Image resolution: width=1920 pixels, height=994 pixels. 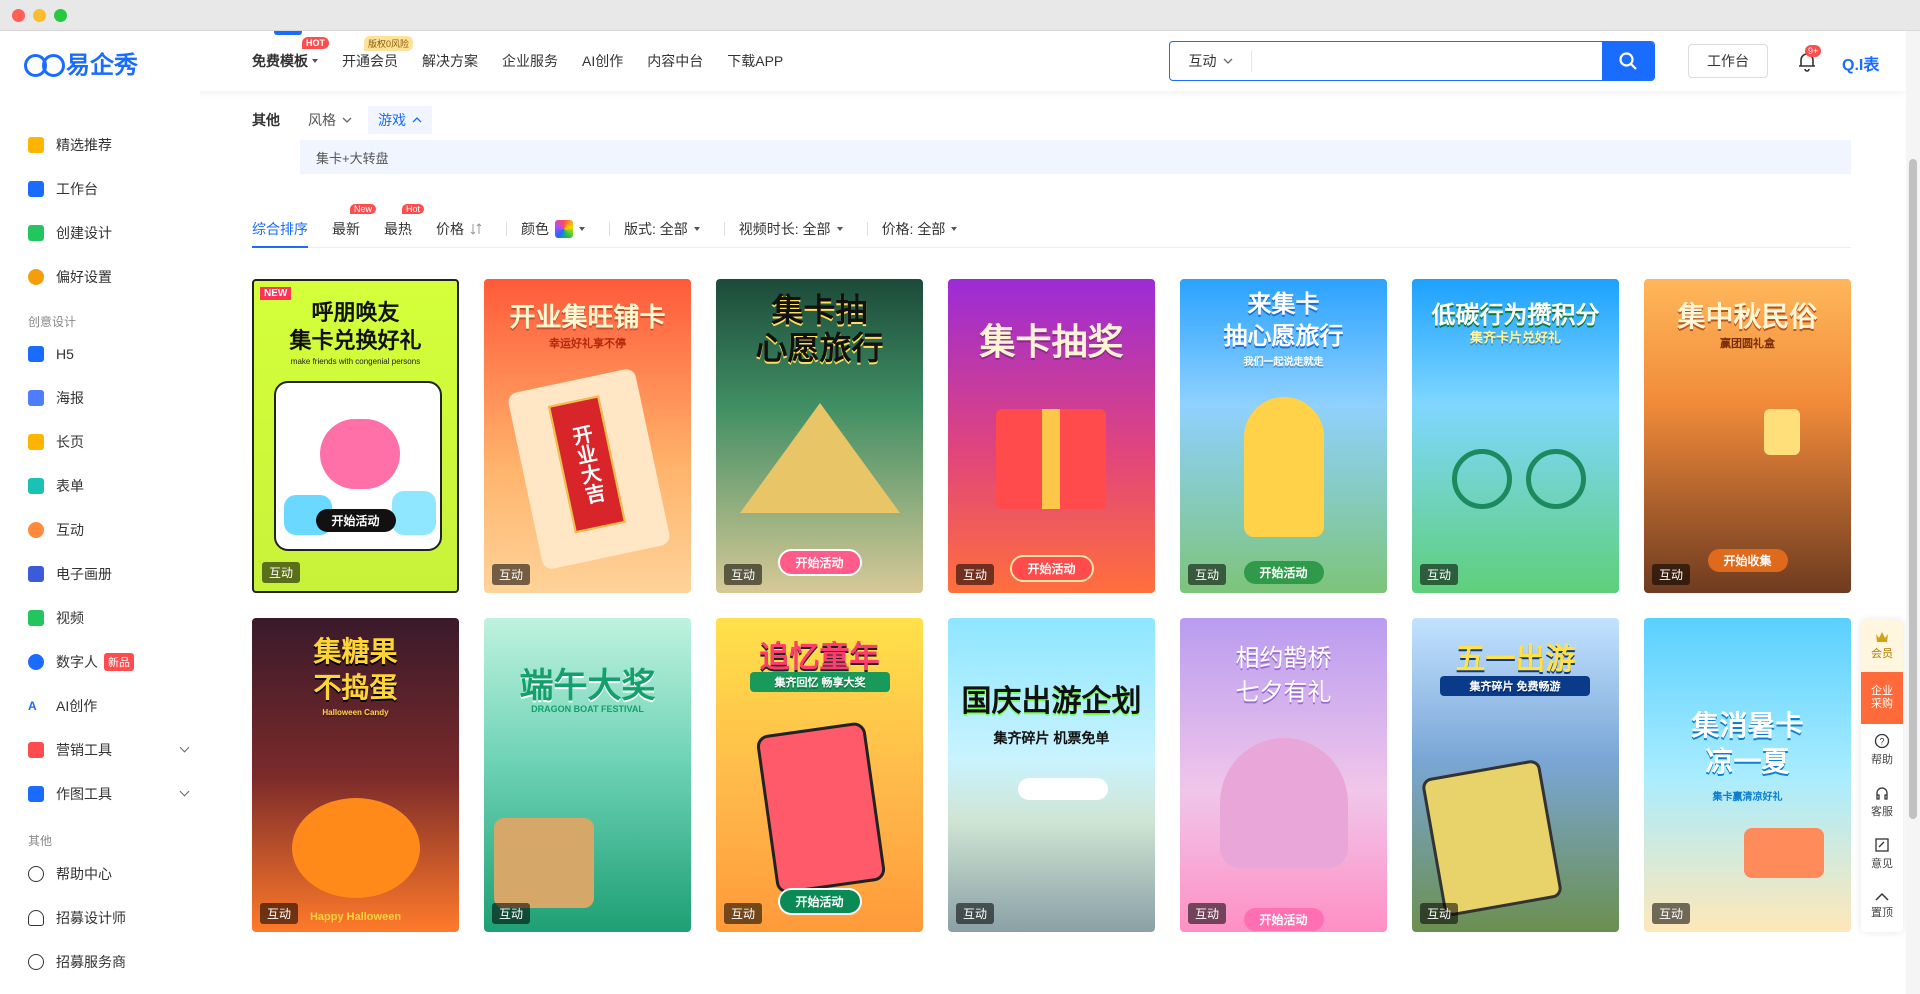 I want to click on filter-game: 游戏, so click(x=400, y=120).